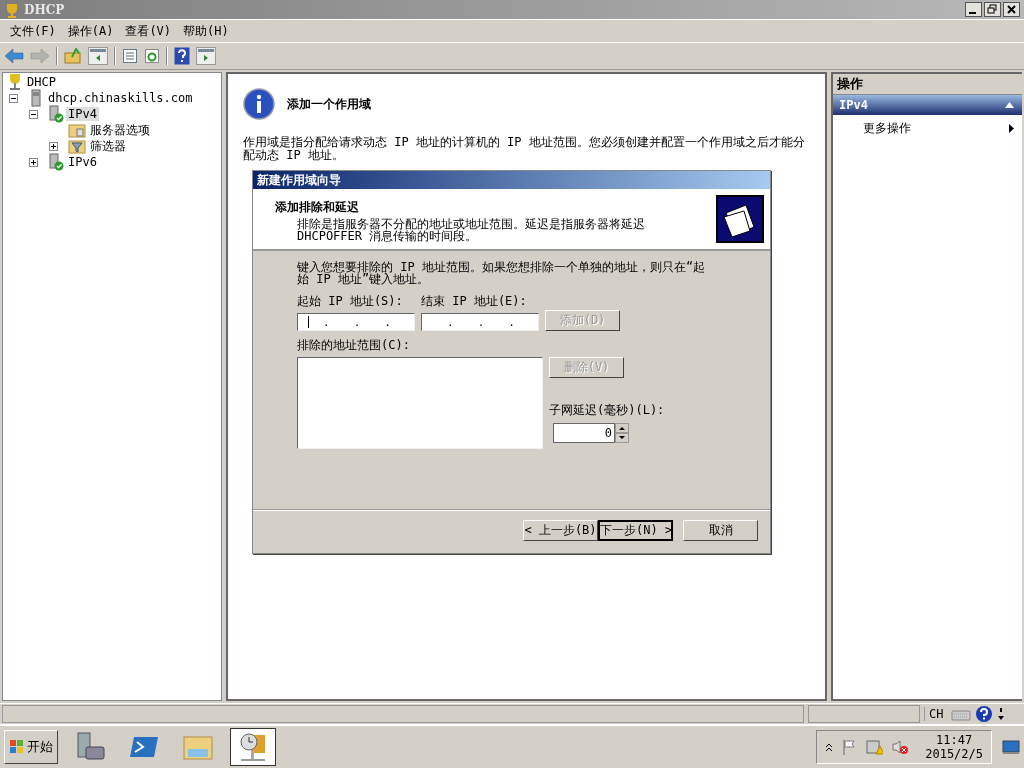 The width and height of the screenshot is (1024, 768). Describe the element at coordinates (511, 180) in the screenshot. I see `dialog-title: 新建作用域向导` at that location.